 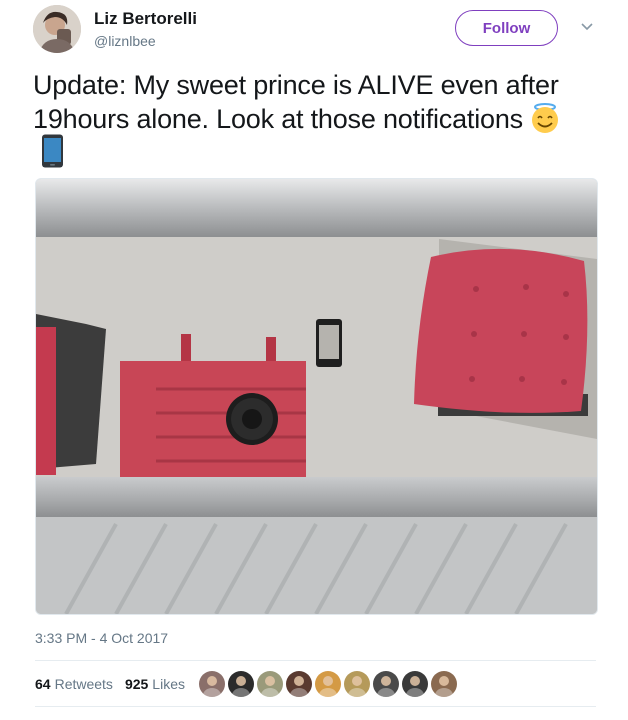 What do you see at coordinates (587, 27) in the screenshot?
I see `chevron-down-icon` at bounding box center [587, 27].